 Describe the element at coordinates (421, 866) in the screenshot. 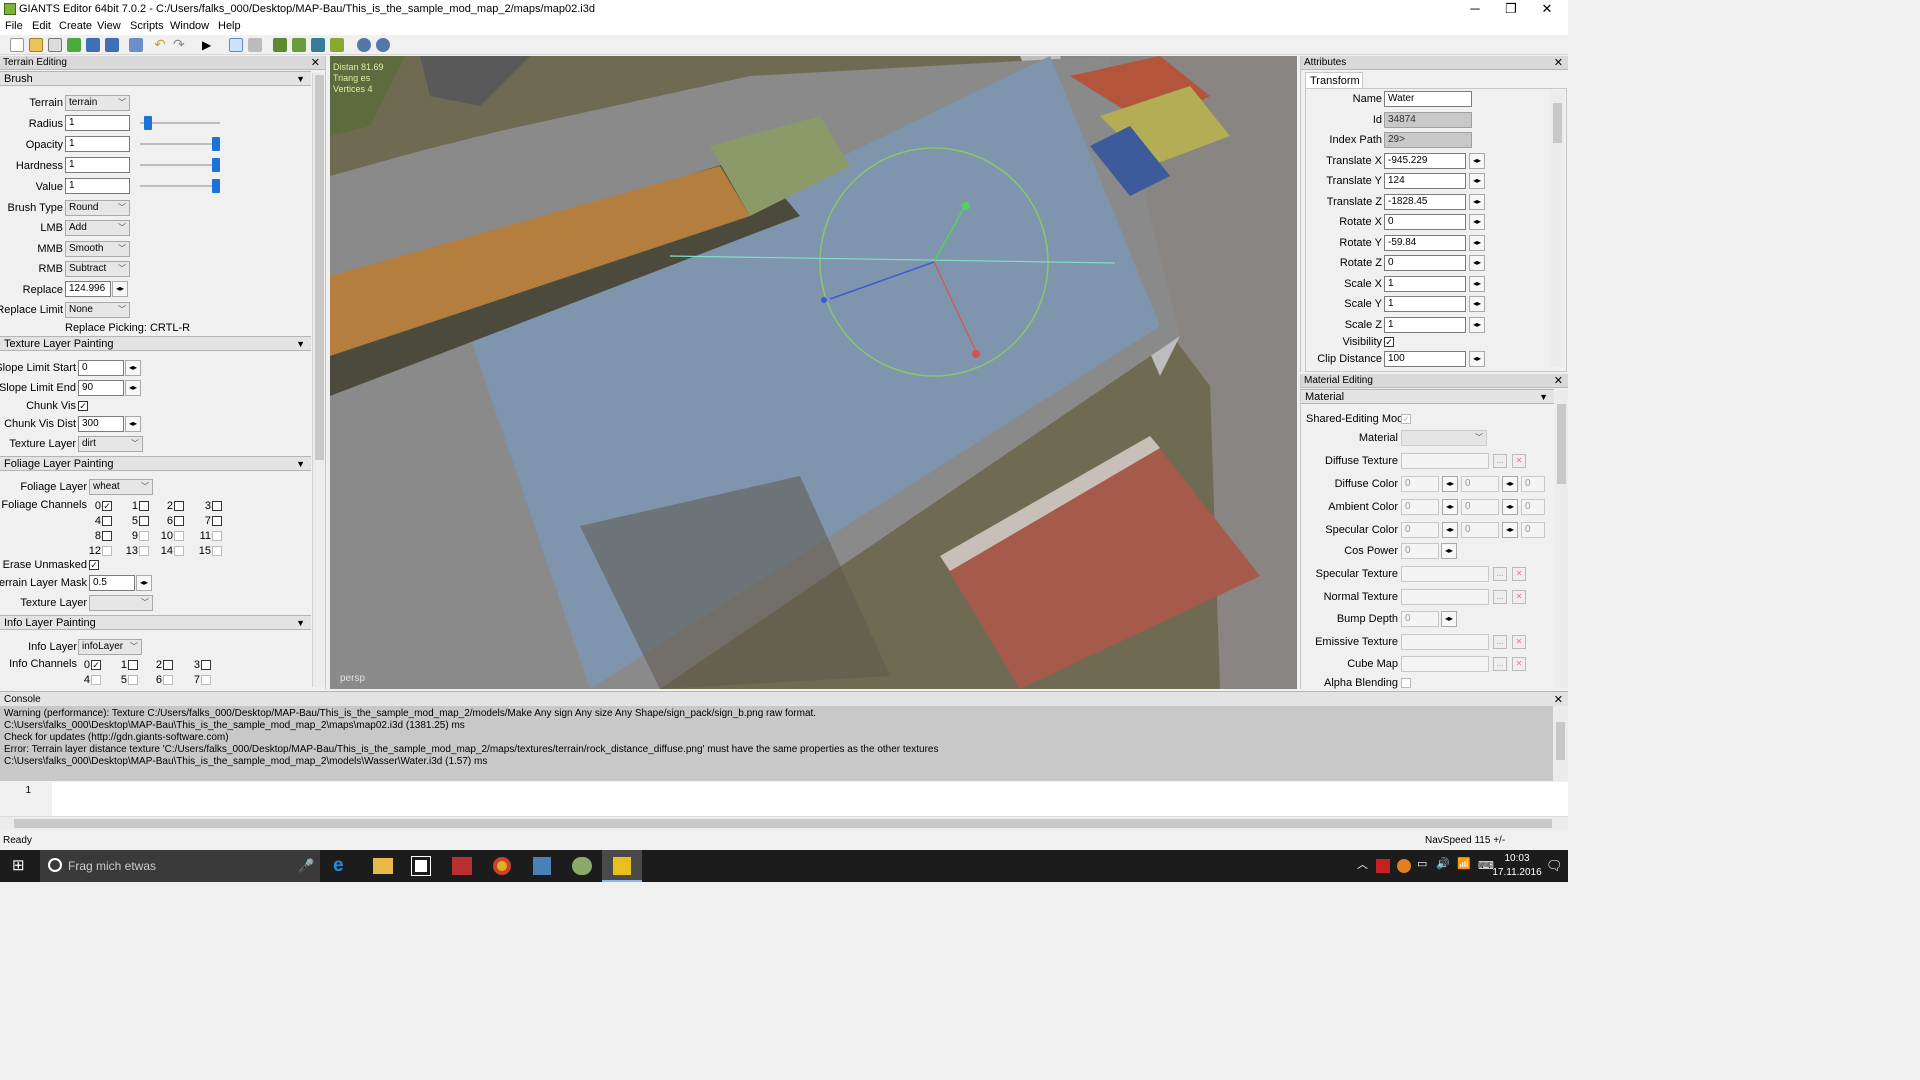

I see `store-icon` at that location.